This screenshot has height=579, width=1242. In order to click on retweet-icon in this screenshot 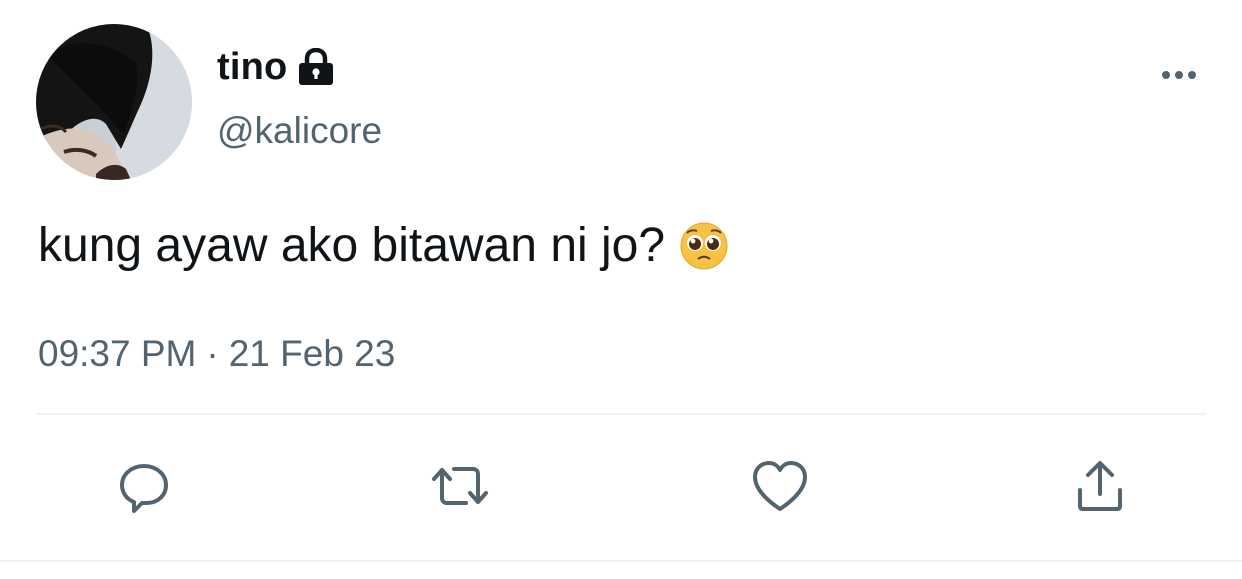, I will do `click(460, 488)`.